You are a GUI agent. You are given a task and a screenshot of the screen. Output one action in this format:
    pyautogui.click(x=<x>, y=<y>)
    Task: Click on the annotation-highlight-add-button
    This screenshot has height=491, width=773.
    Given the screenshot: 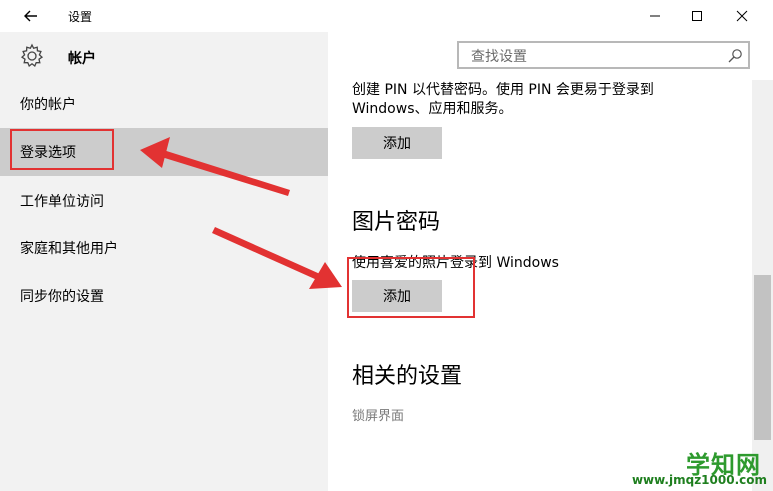 What is the action you would take?
    pyautogui.click(x=411, y=287)
    